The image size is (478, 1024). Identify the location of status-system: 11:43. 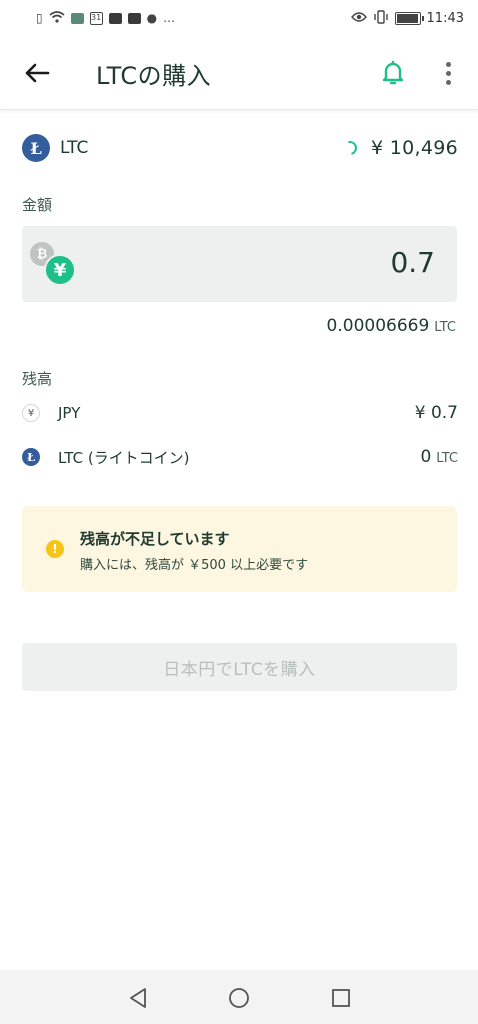
(407, 18).